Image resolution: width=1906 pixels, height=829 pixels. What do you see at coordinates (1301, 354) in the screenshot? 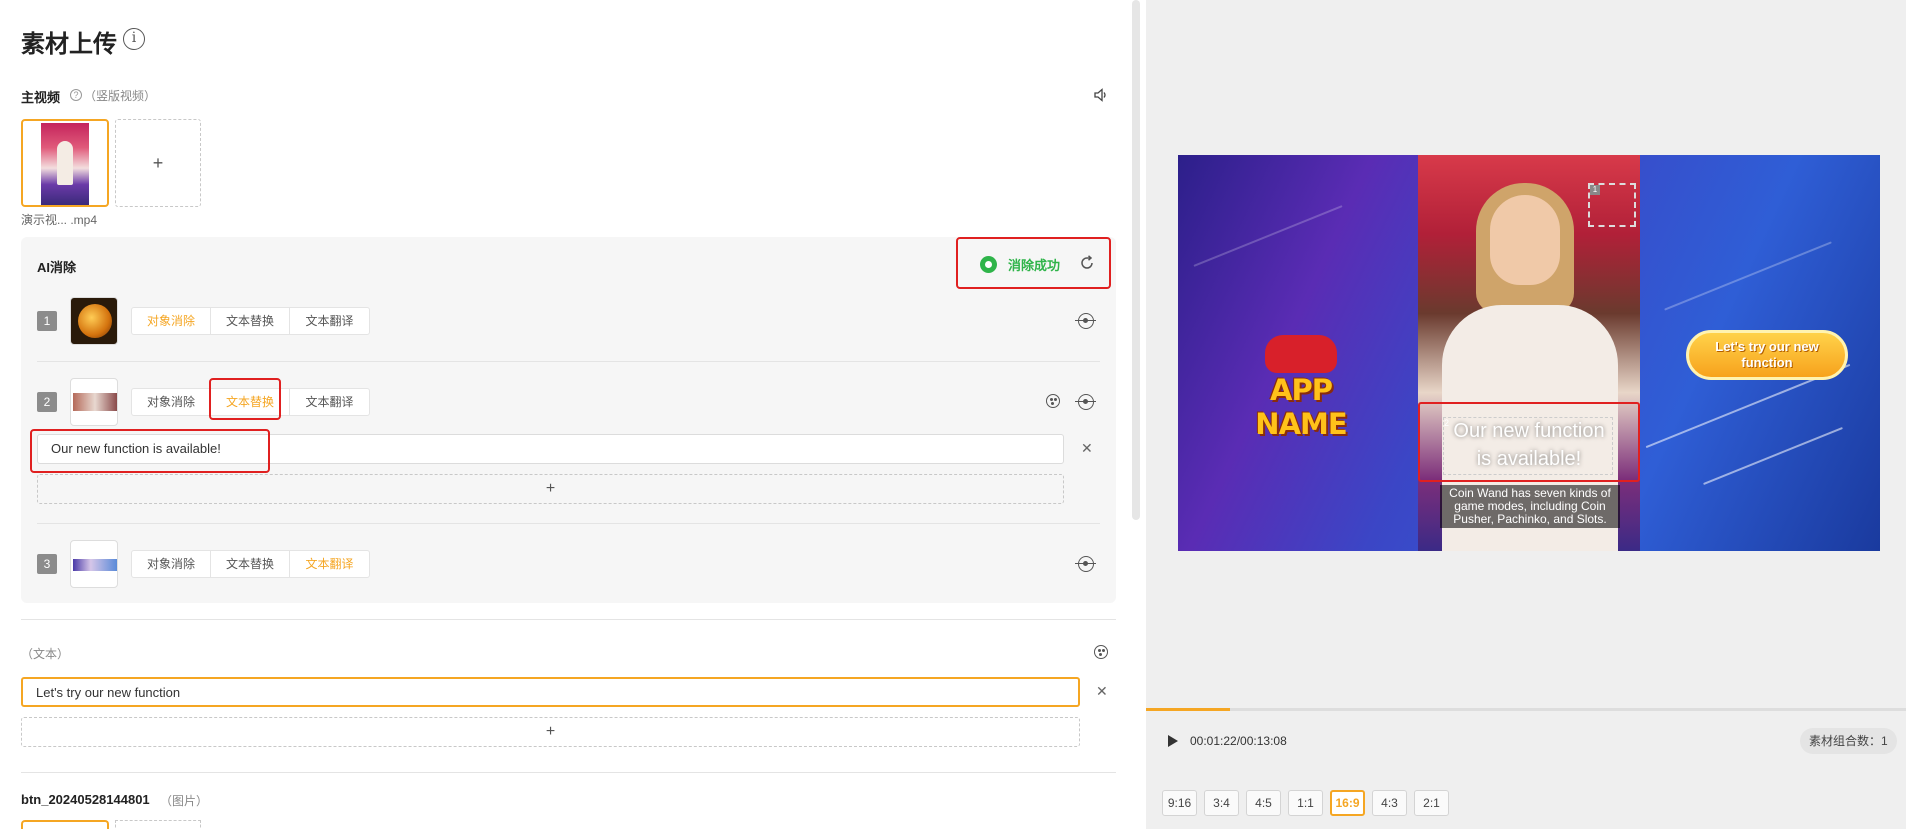
I see `boxing-gloves-icon` at bounding box center [1301, 354].